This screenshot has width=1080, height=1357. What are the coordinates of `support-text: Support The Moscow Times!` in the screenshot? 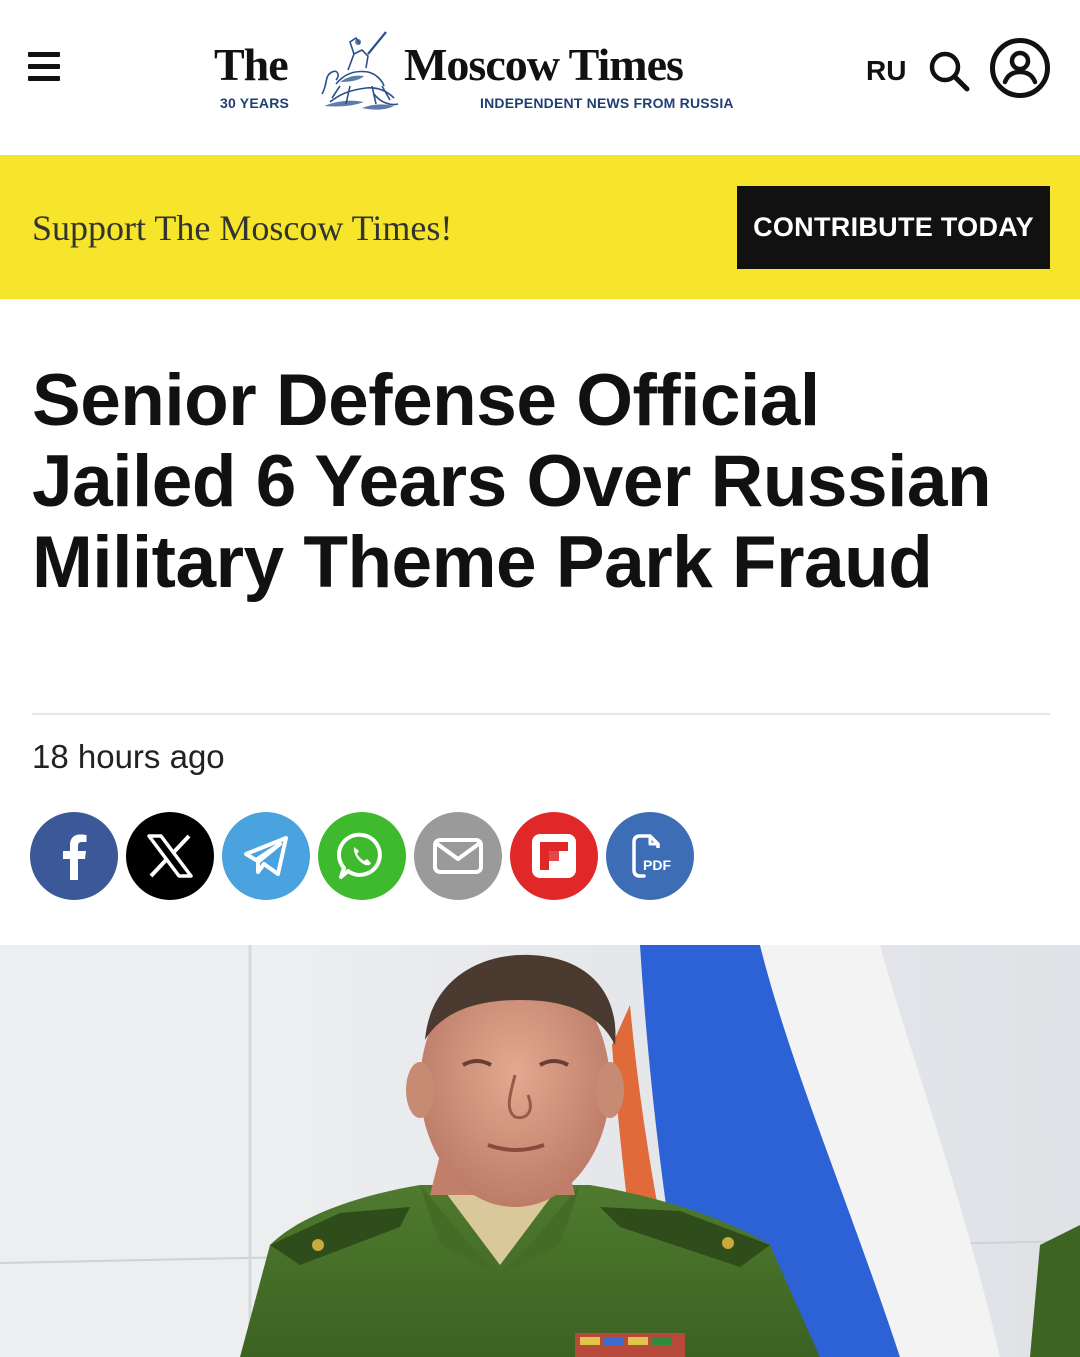 It's located at (242, 228).